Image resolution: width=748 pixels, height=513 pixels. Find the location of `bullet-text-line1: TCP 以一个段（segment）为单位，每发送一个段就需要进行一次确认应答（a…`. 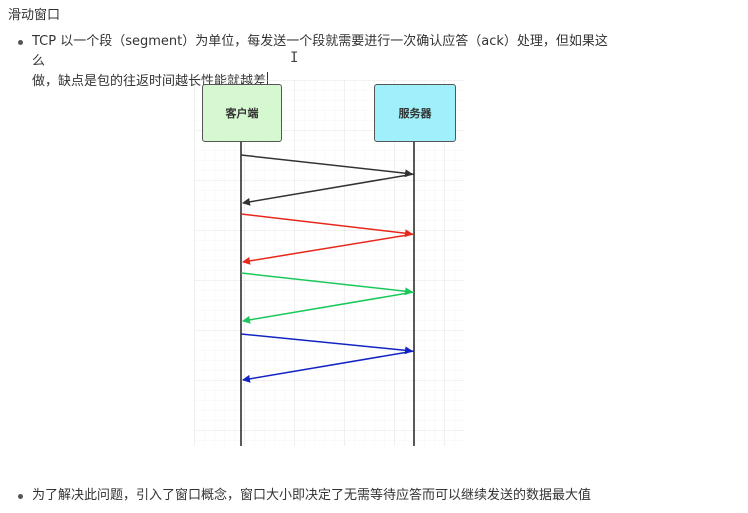

bullet-text-line1: TCP 以一个段（segment）为单位，每发送一个段就需要进行一次确认应答（a… is located at coordinates (320, 51).